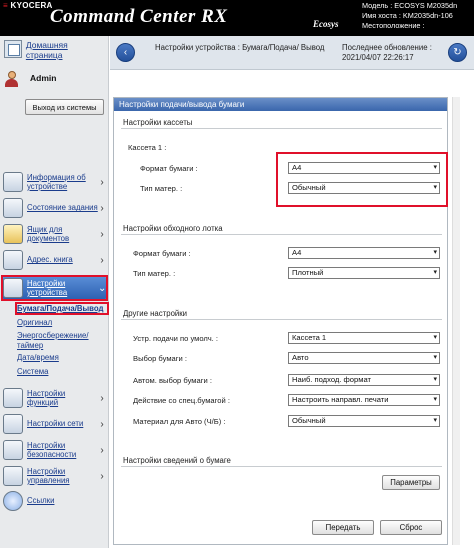 The image size is (474, 548). Describe the element at coordinates (364, 338) in the screenshot. I see `default-feed-select: Кассета 1 ▾` at that location.